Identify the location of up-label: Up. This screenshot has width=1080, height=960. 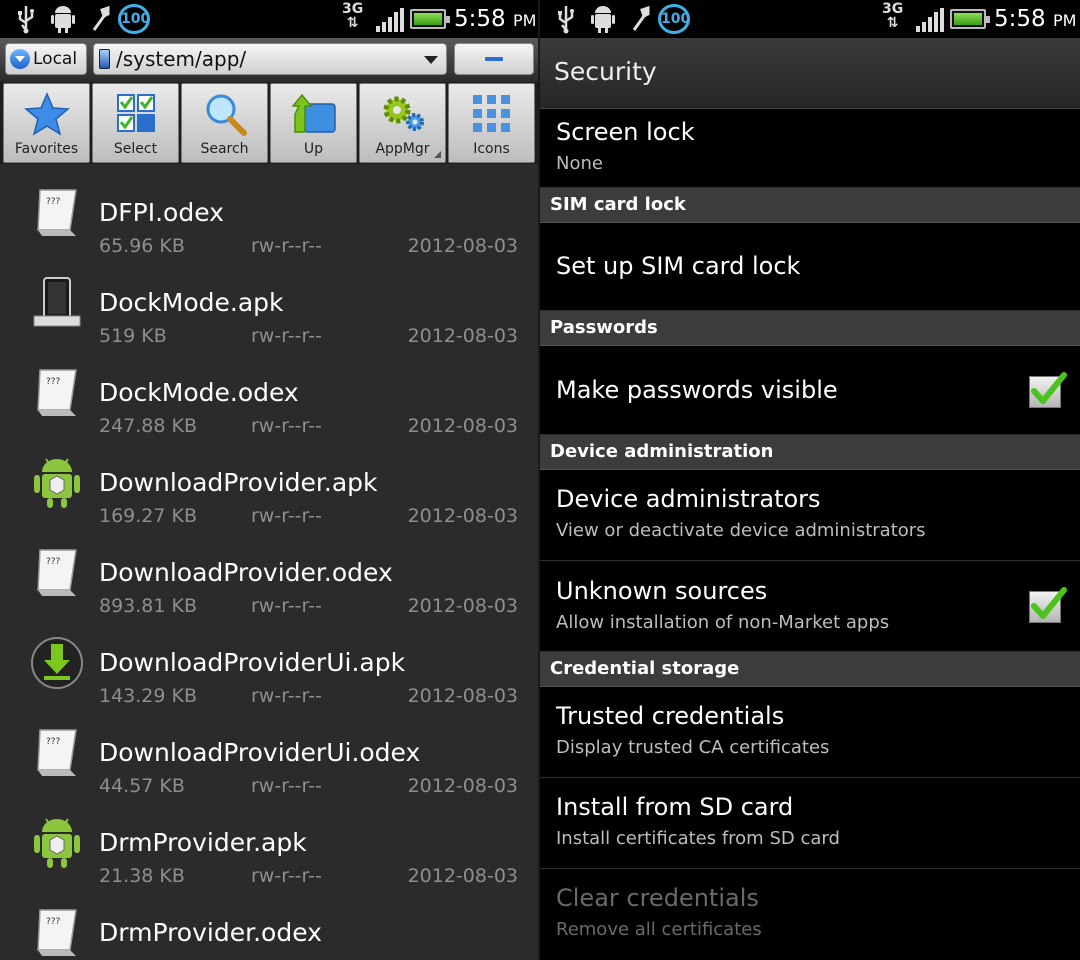
(313, 149).